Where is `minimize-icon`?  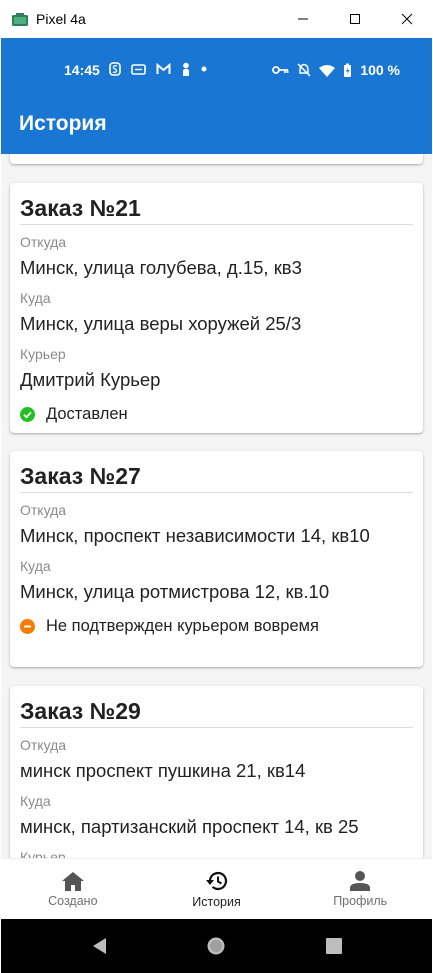 minimize-icon is located at coordinates (303, 19).